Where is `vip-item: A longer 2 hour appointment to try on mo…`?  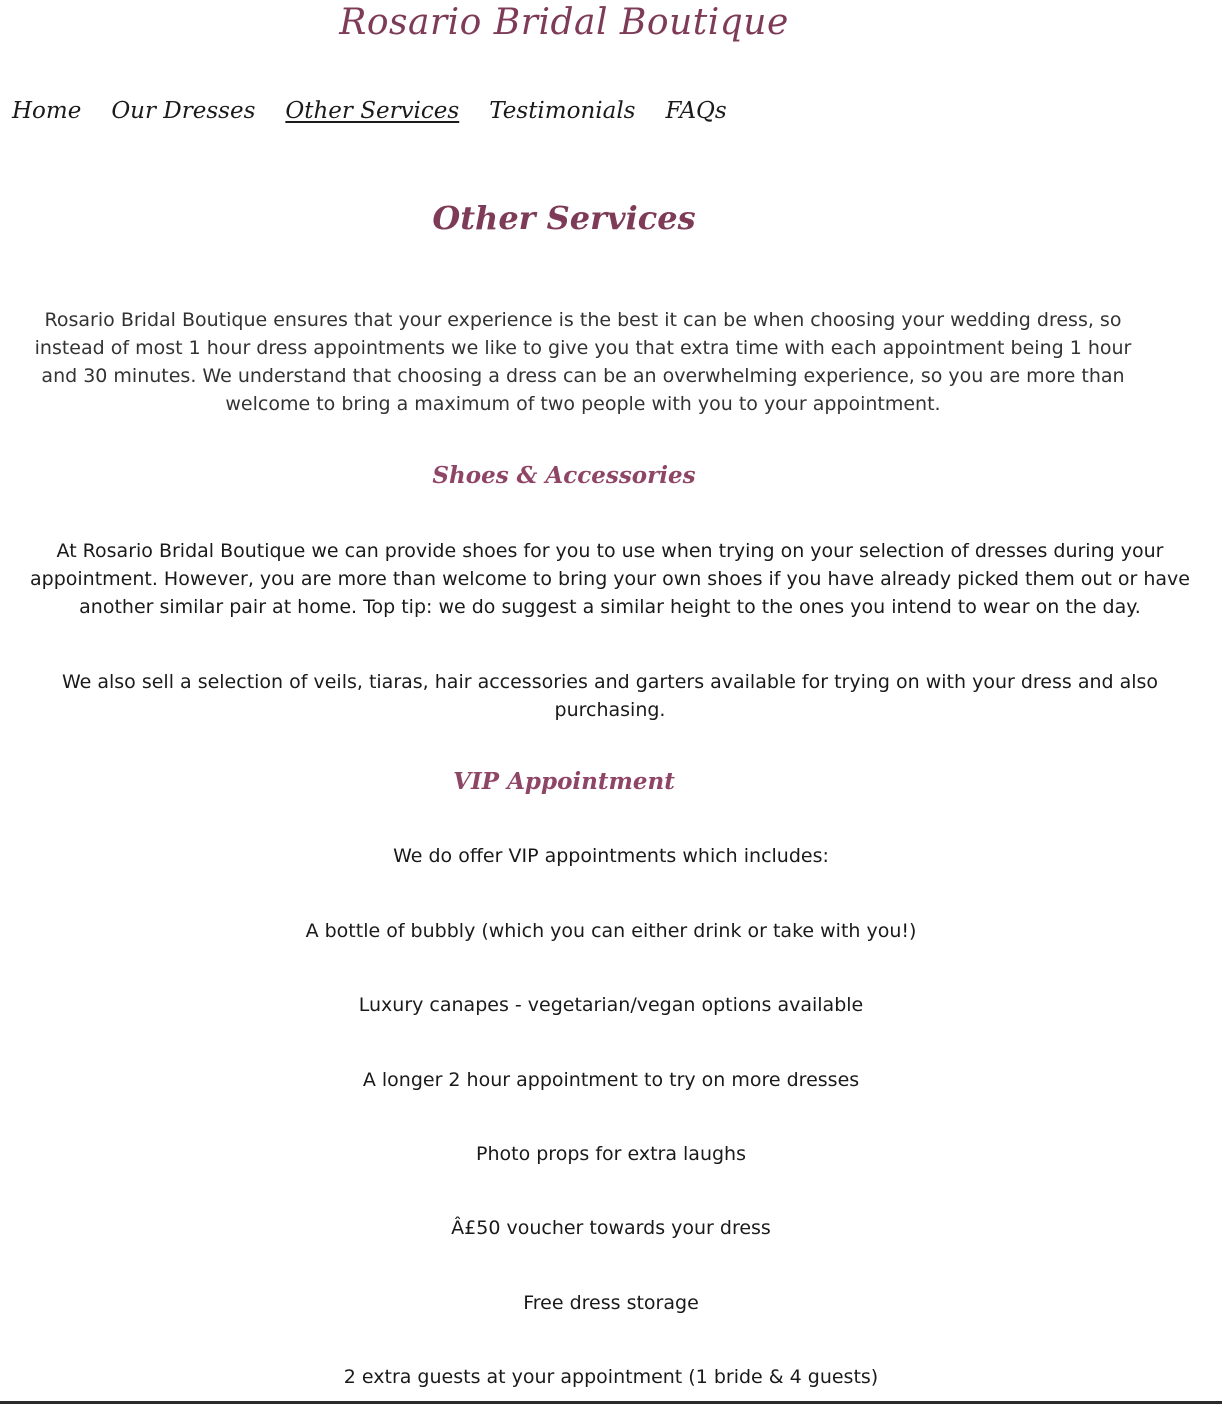
vip-item: A longer 2 hour appointment to try on mo… is located at coordinates (611, 1080).